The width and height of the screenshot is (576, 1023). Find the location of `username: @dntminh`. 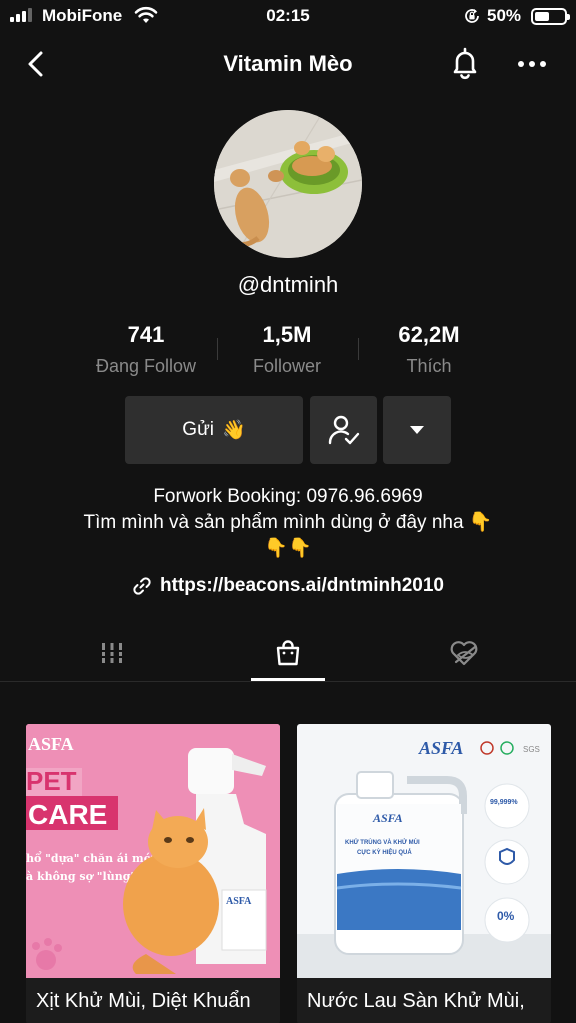

username: @dntminh is located at coordinates (288, 284).